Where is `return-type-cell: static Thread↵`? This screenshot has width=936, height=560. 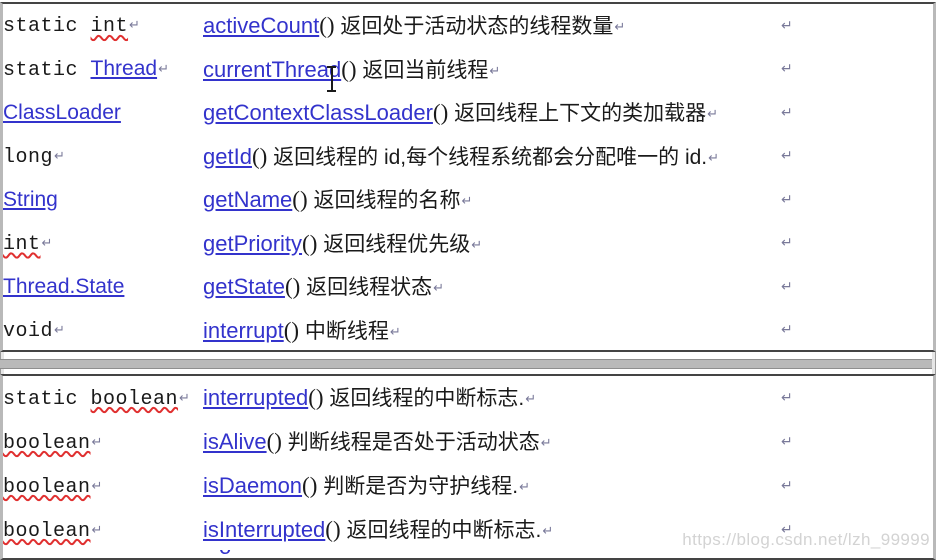 return-type-cell: static Thread↵ is located at coordinates (103, 70).